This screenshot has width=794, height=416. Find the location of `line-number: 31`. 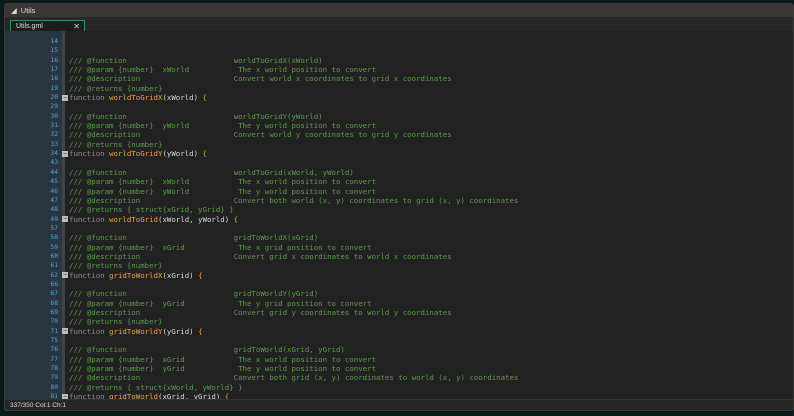

line-number: 31 is located at coordinates (54, 126).